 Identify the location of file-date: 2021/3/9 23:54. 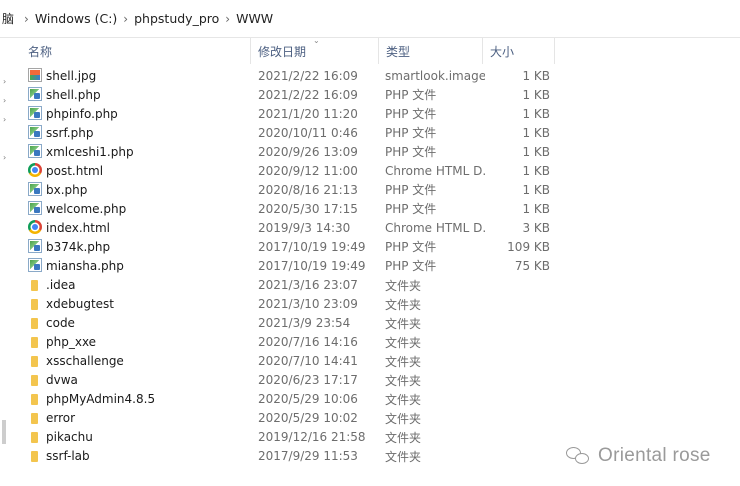
(304, 323).